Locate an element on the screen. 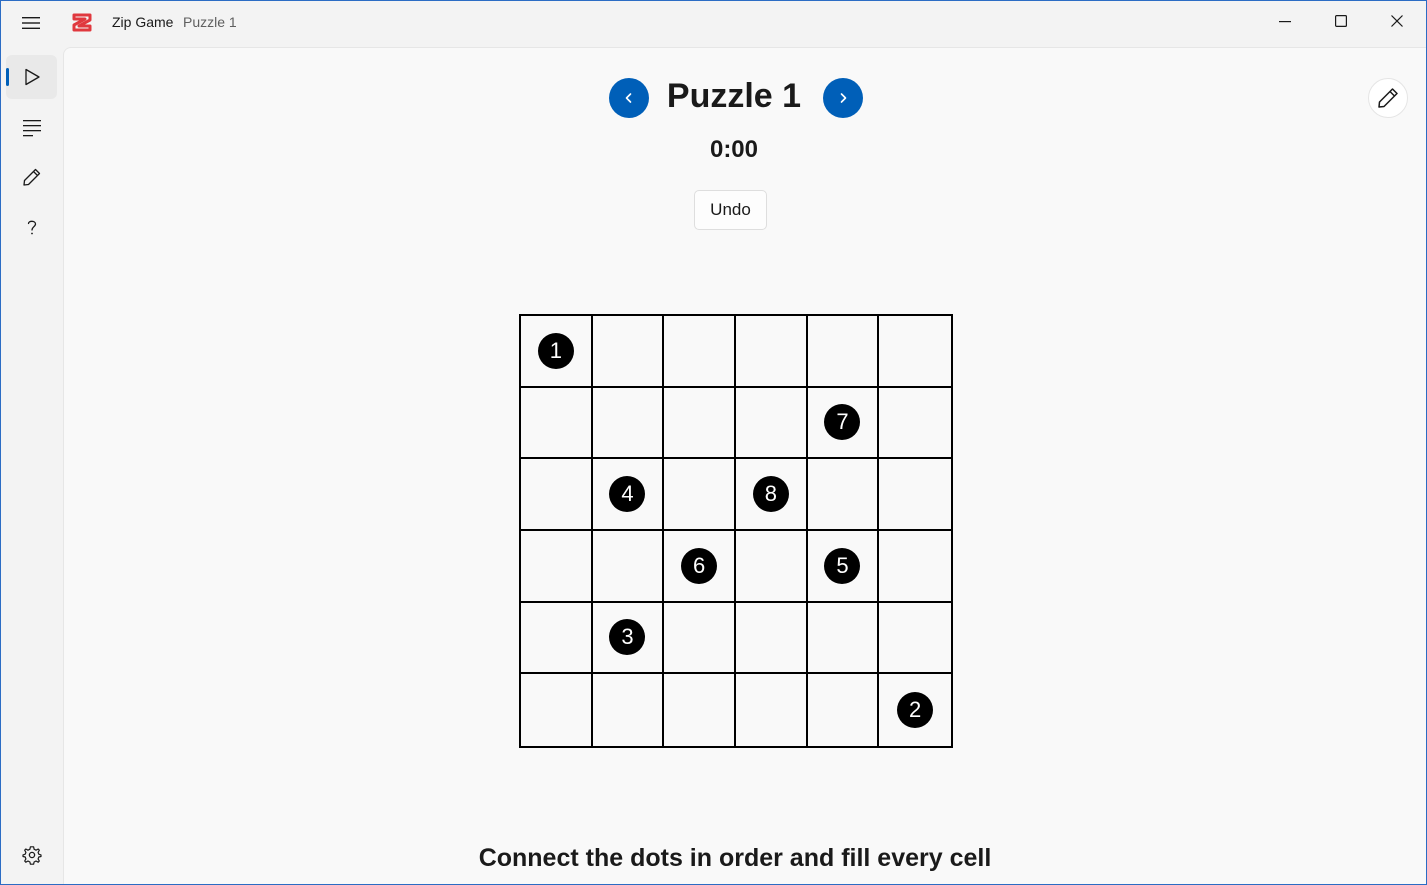 This screenshot has width=1427, height=885. previous-puzzle-button is located at coordinates (629, 98).